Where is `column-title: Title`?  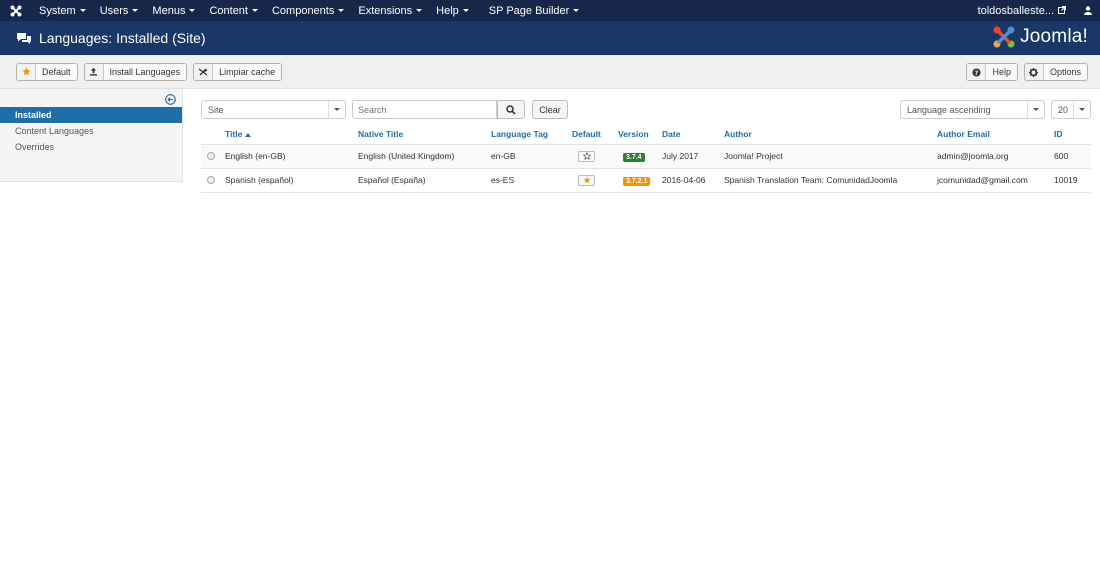
column-title: Title is located at coordinates (291, 134).